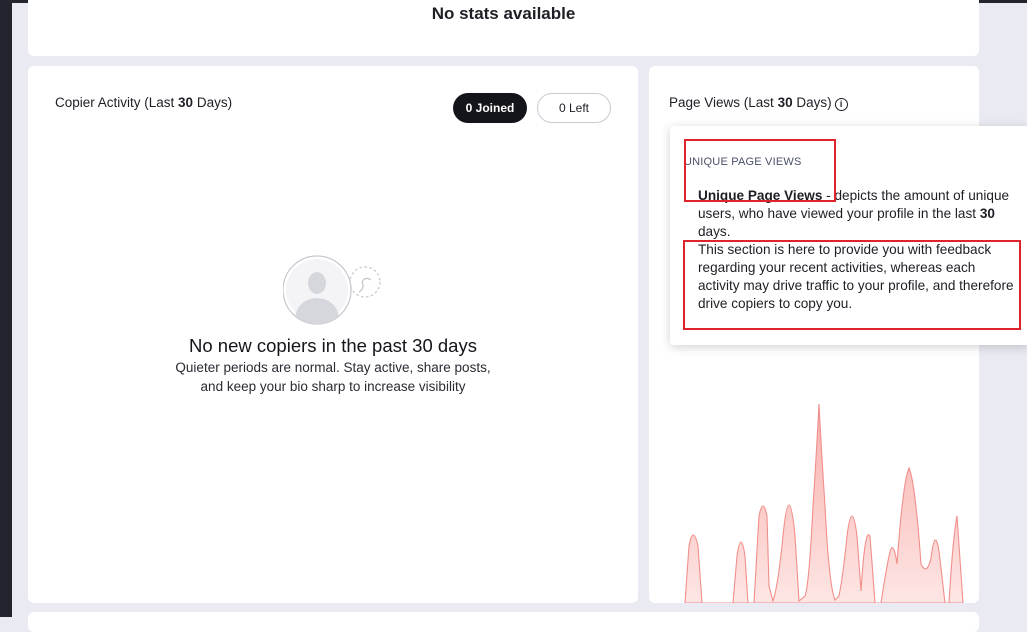 The image size is (1027, 632). I want to click on sidebar-strip, so click(6, 308).